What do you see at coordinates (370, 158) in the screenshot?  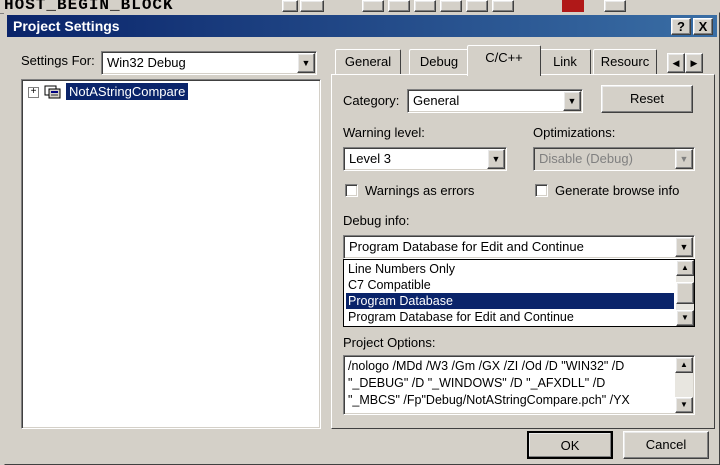 I see `warning-level-value: Level 3` at bounding box center [370, 158].